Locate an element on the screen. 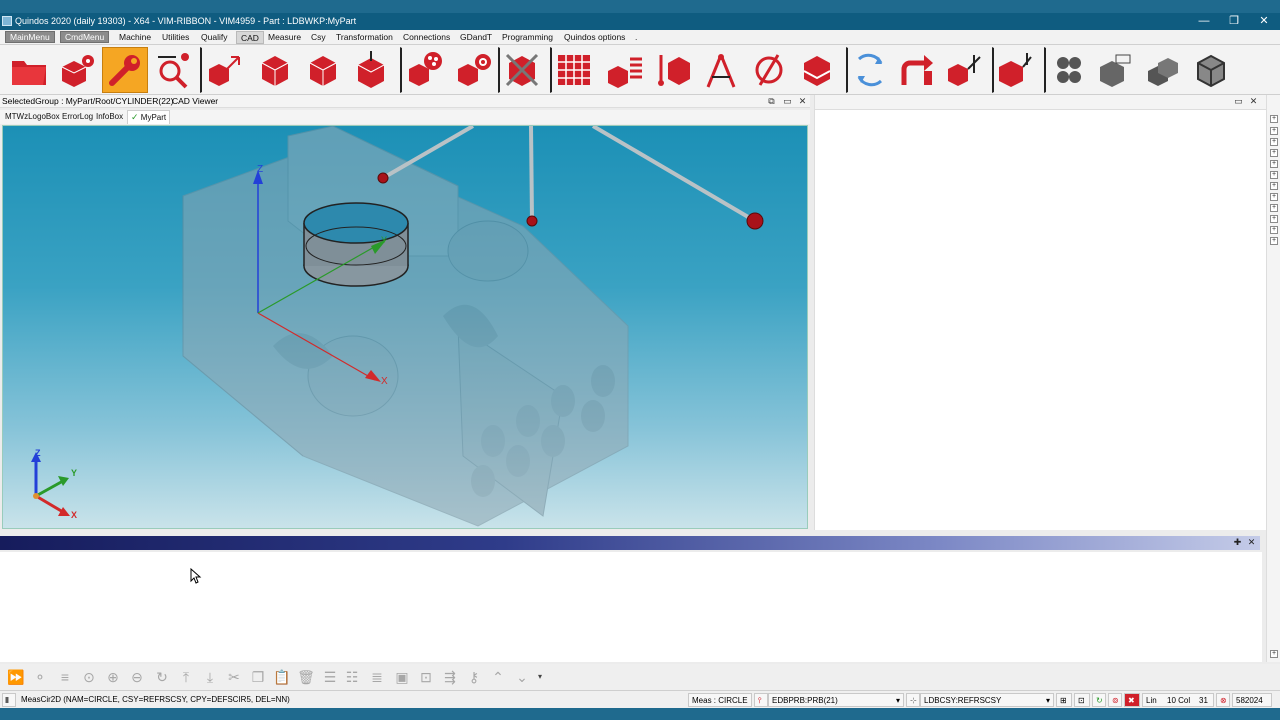 The height and width of the screenshot is (720, 1280). wrap-icon: ⇶ is located at coordinates (450, 677).